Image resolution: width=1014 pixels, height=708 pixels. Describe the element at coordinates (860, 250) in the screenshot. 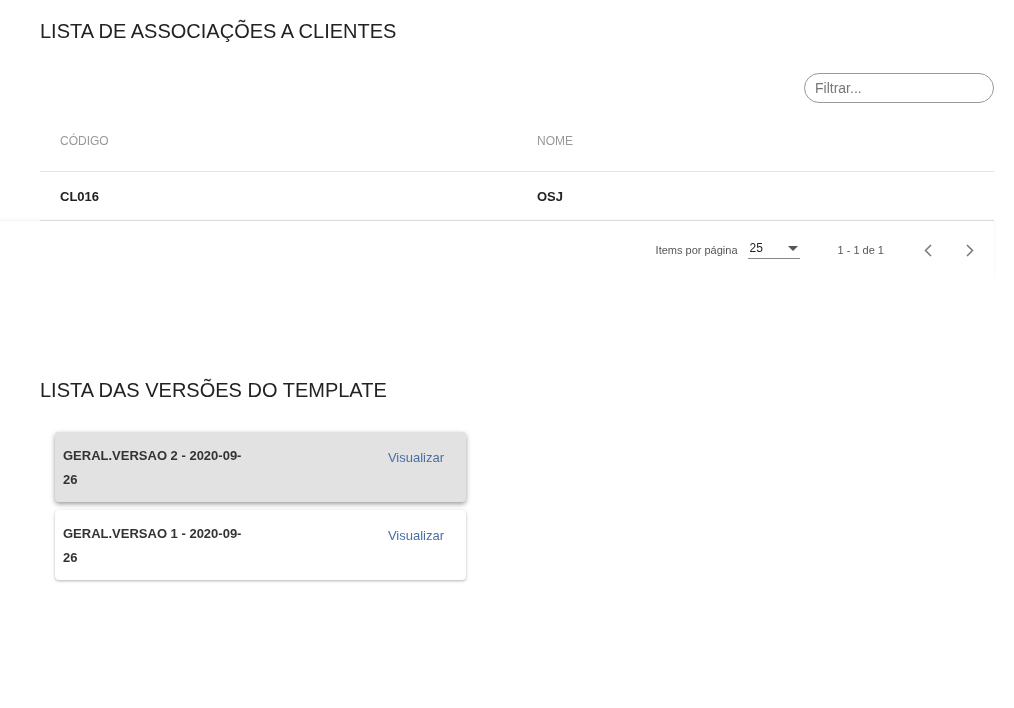

I see `page-range: 1 - 1 de 1` at that location.